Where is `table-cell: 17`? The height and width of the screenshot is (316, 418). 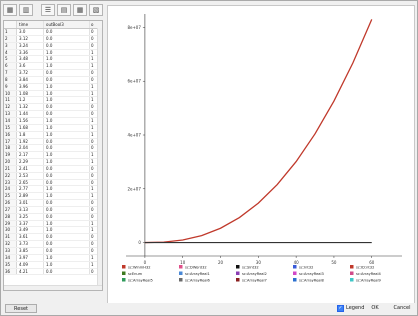
table-cell: 17 is located at coordinates (10, 141).